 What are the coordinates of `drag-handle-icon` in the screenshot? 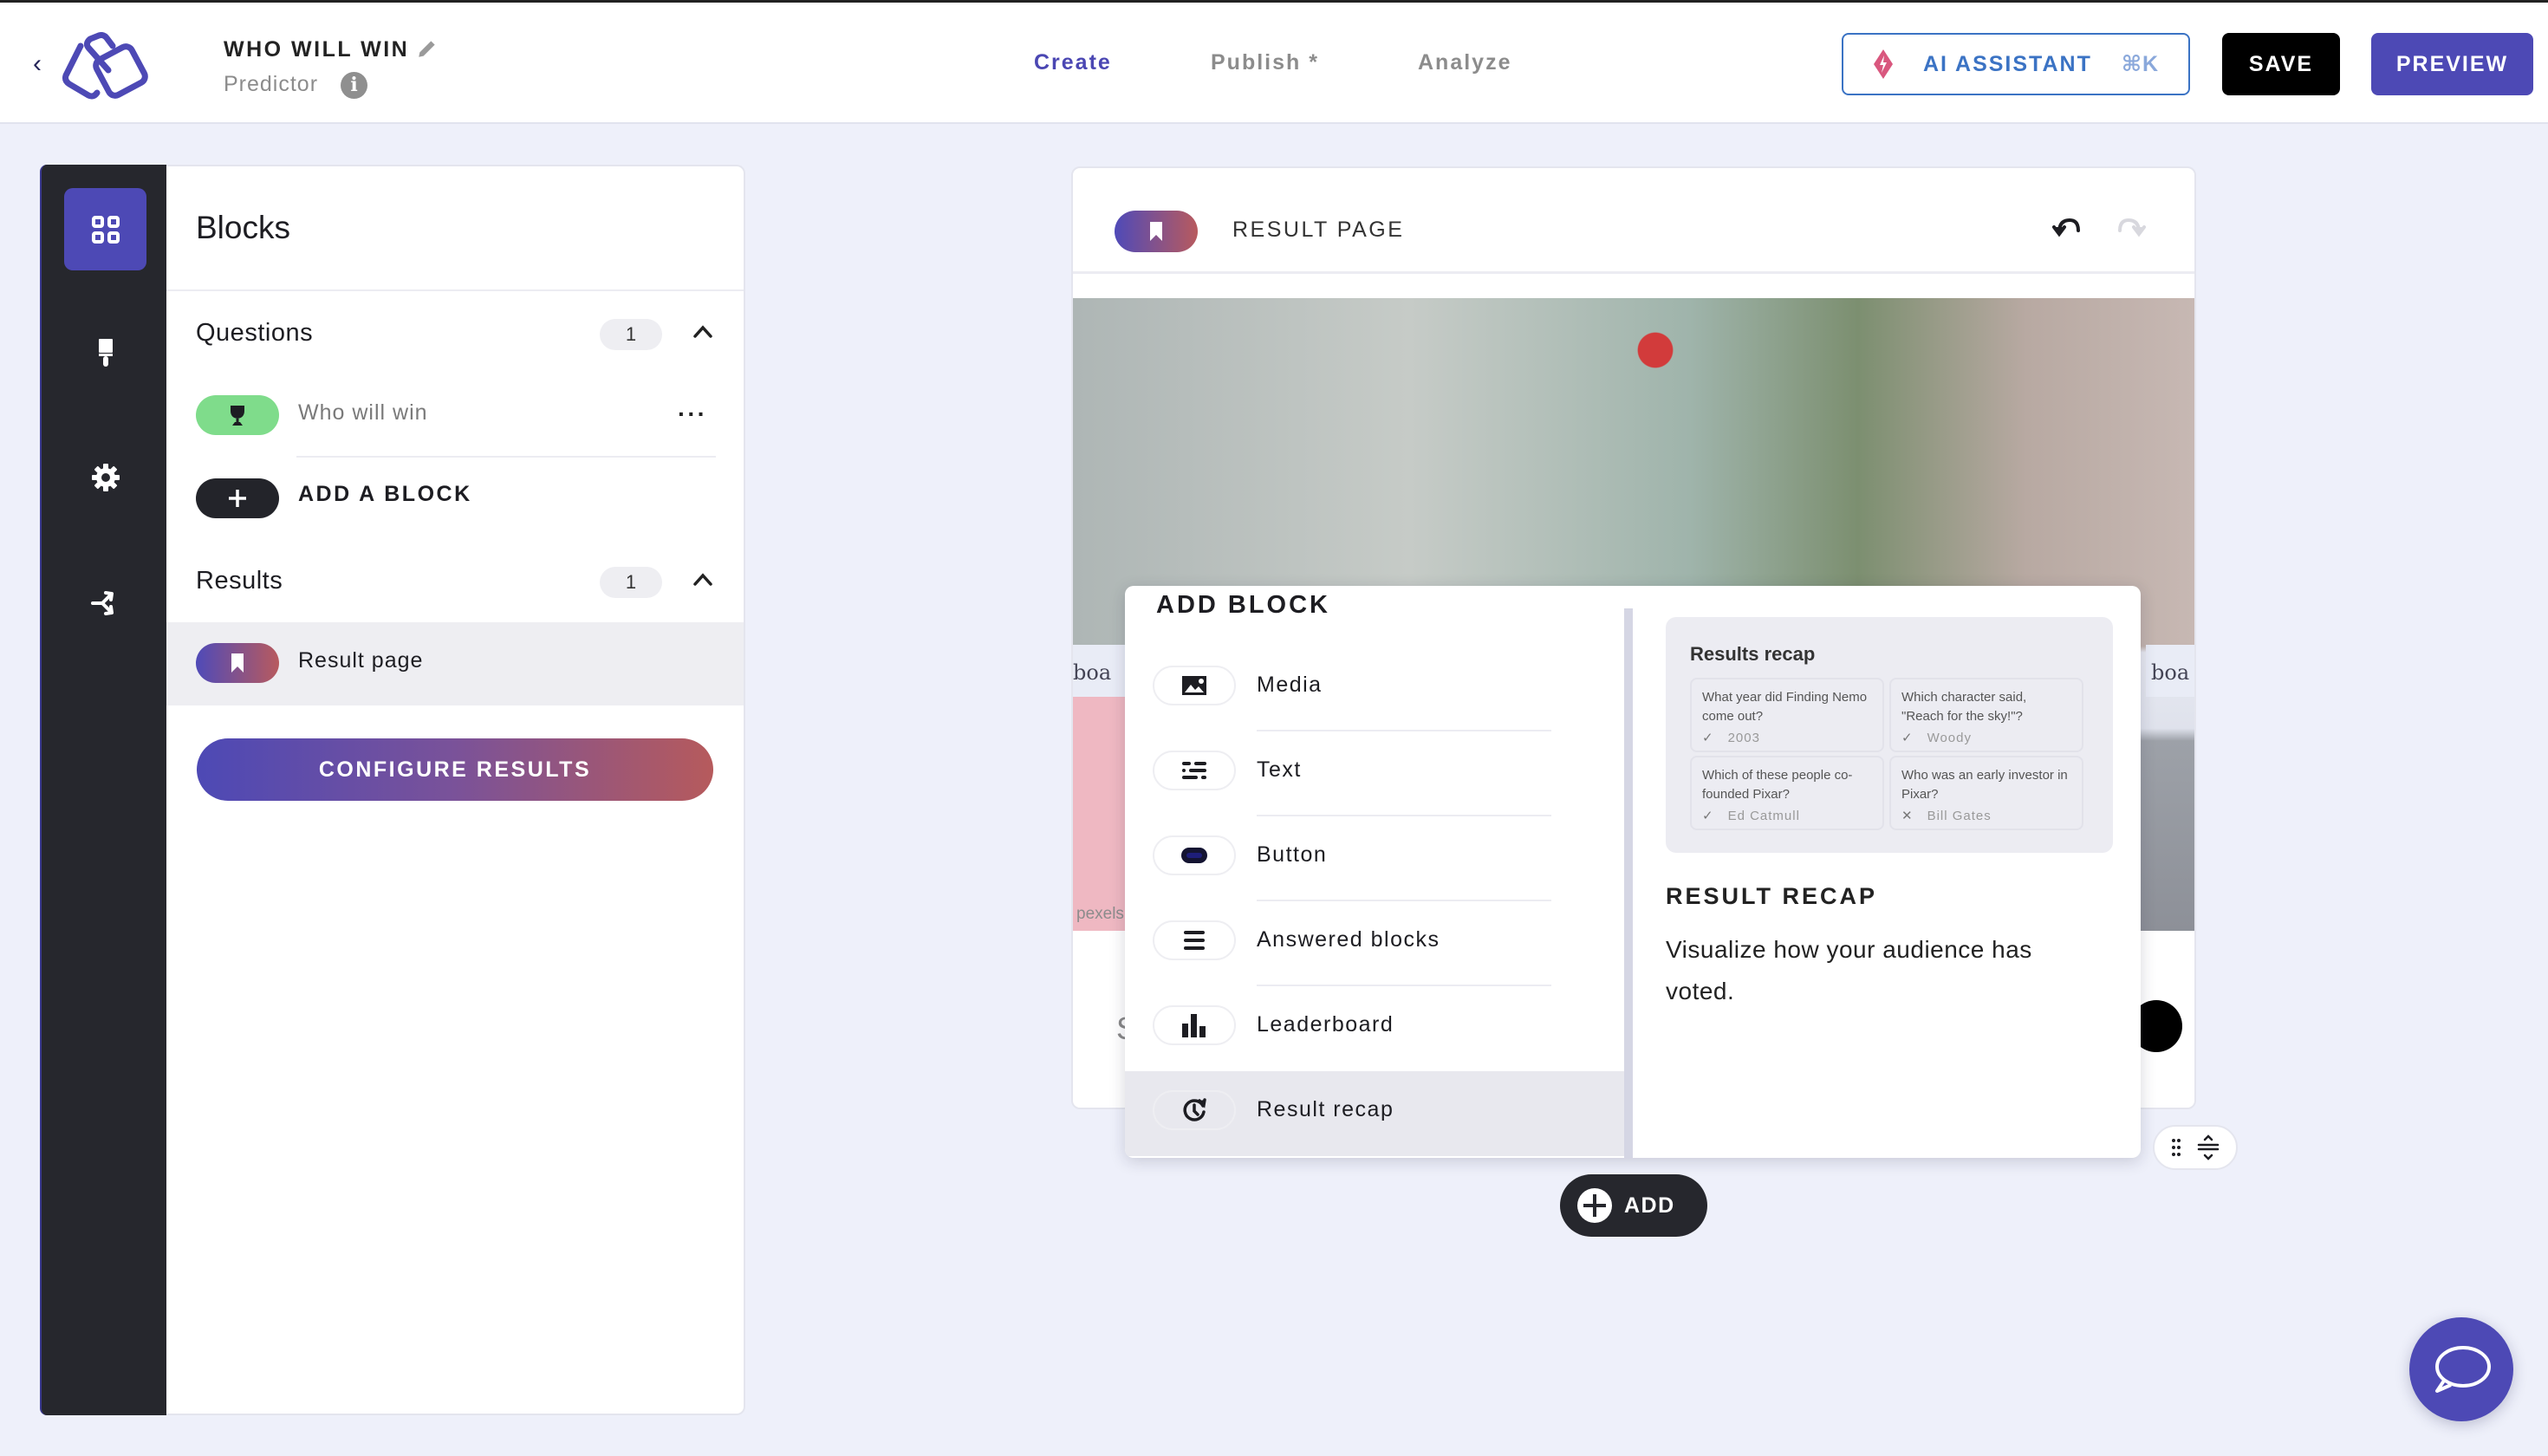 It's located at (2176, 1147).